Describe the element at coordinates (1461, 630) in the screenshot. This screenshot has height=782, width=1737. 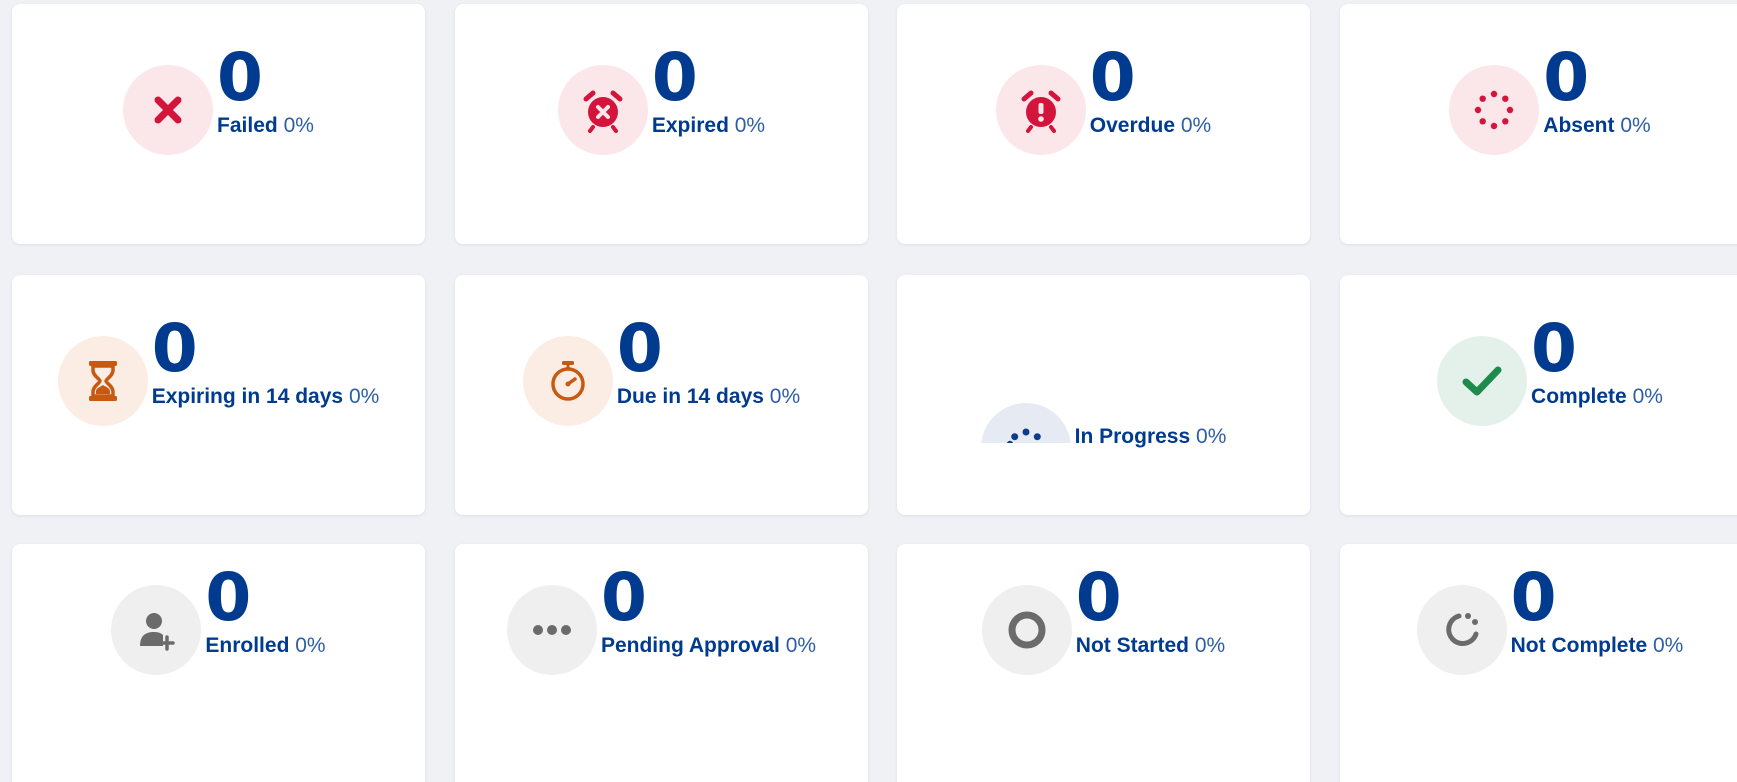
I see `partial-circle-icon` at that location.